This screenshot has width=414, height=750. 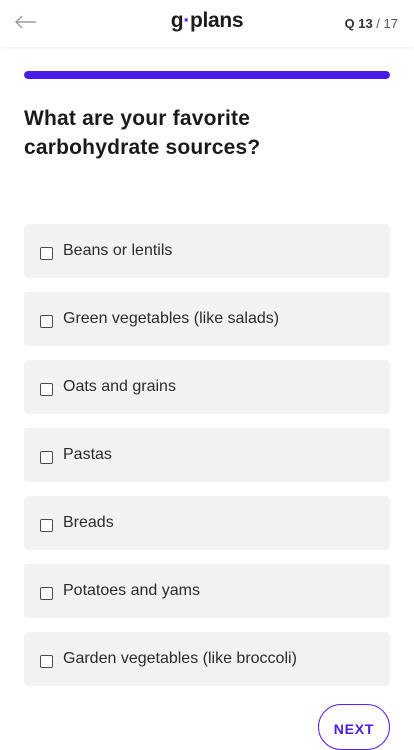 What do you see at coordinates (119, 386) in the screenshot?
I see `option-label: Oats and grains` at bounding box center [119, 386].